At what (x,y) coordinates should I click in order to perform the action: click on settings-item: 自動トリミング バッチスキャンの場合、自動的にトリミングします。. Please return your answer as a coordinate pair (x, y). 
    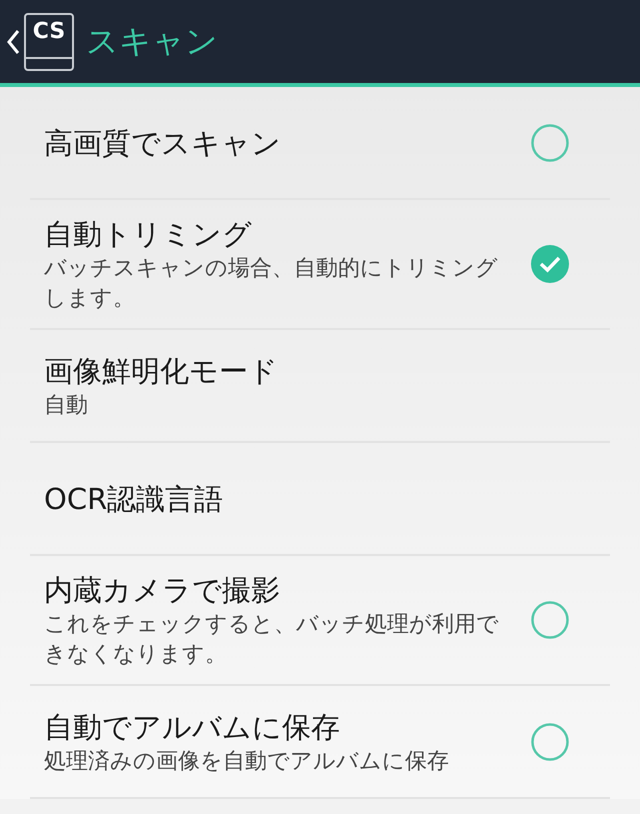
    Looking at the image, I should click on (320, 265).